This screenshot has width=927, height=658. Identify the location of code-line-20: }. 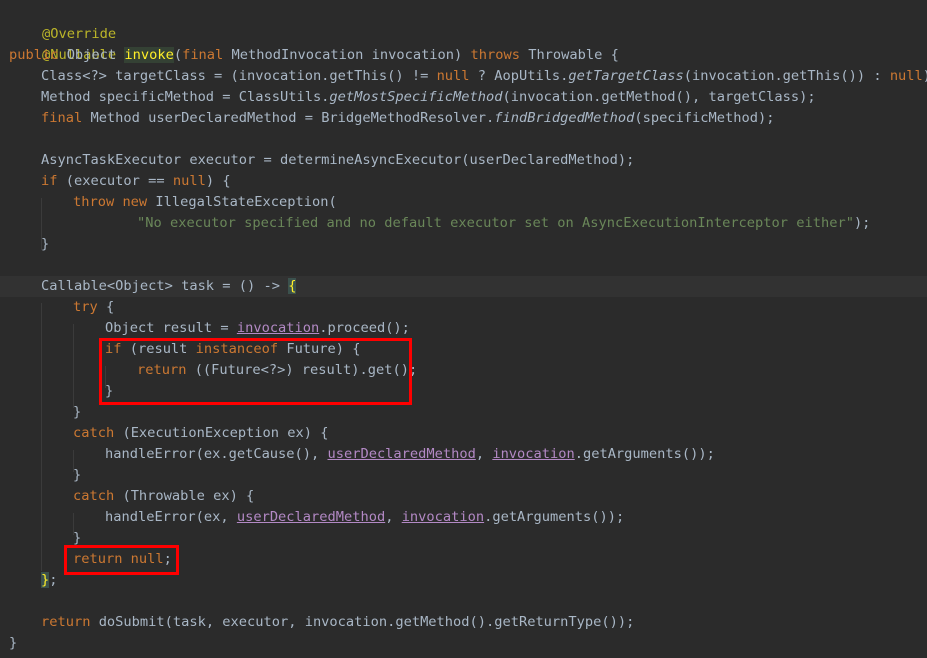
(77, 412).